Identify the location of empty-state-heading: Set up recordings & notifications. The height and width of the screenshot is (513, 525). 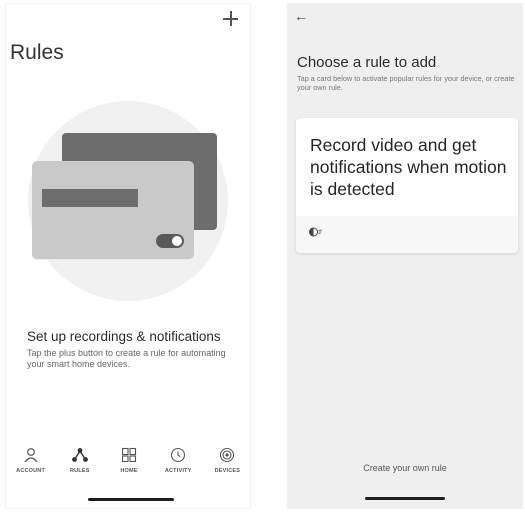
(124, 336).